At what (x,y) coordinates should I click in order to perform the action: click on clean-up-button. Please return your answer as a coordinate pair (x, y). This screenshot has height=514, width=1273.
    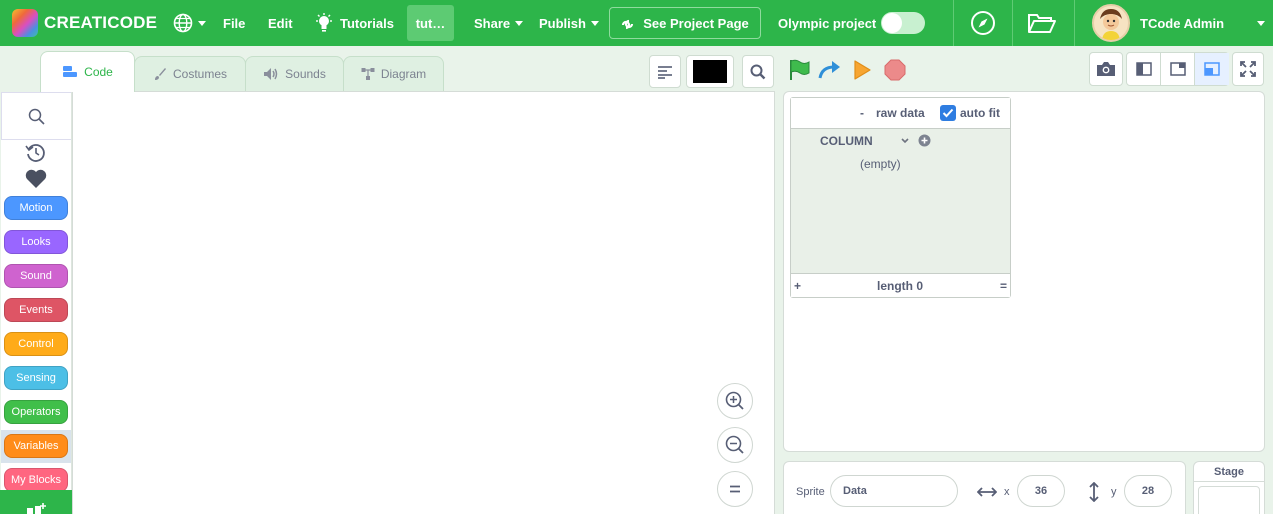
    Looking at the image, I should click on (665, 71).